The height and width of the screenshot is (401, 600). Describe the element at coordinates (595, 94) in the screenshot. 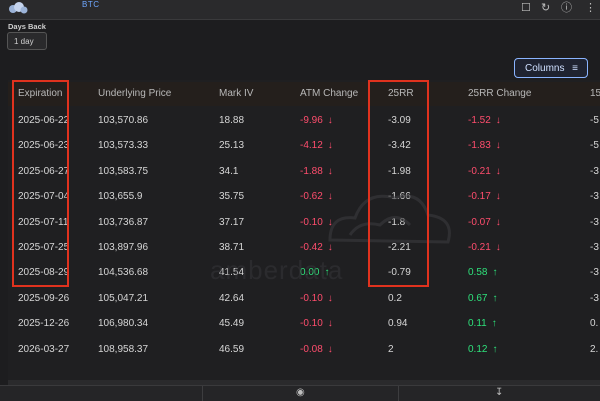

I see `header-15: 15` at that location.